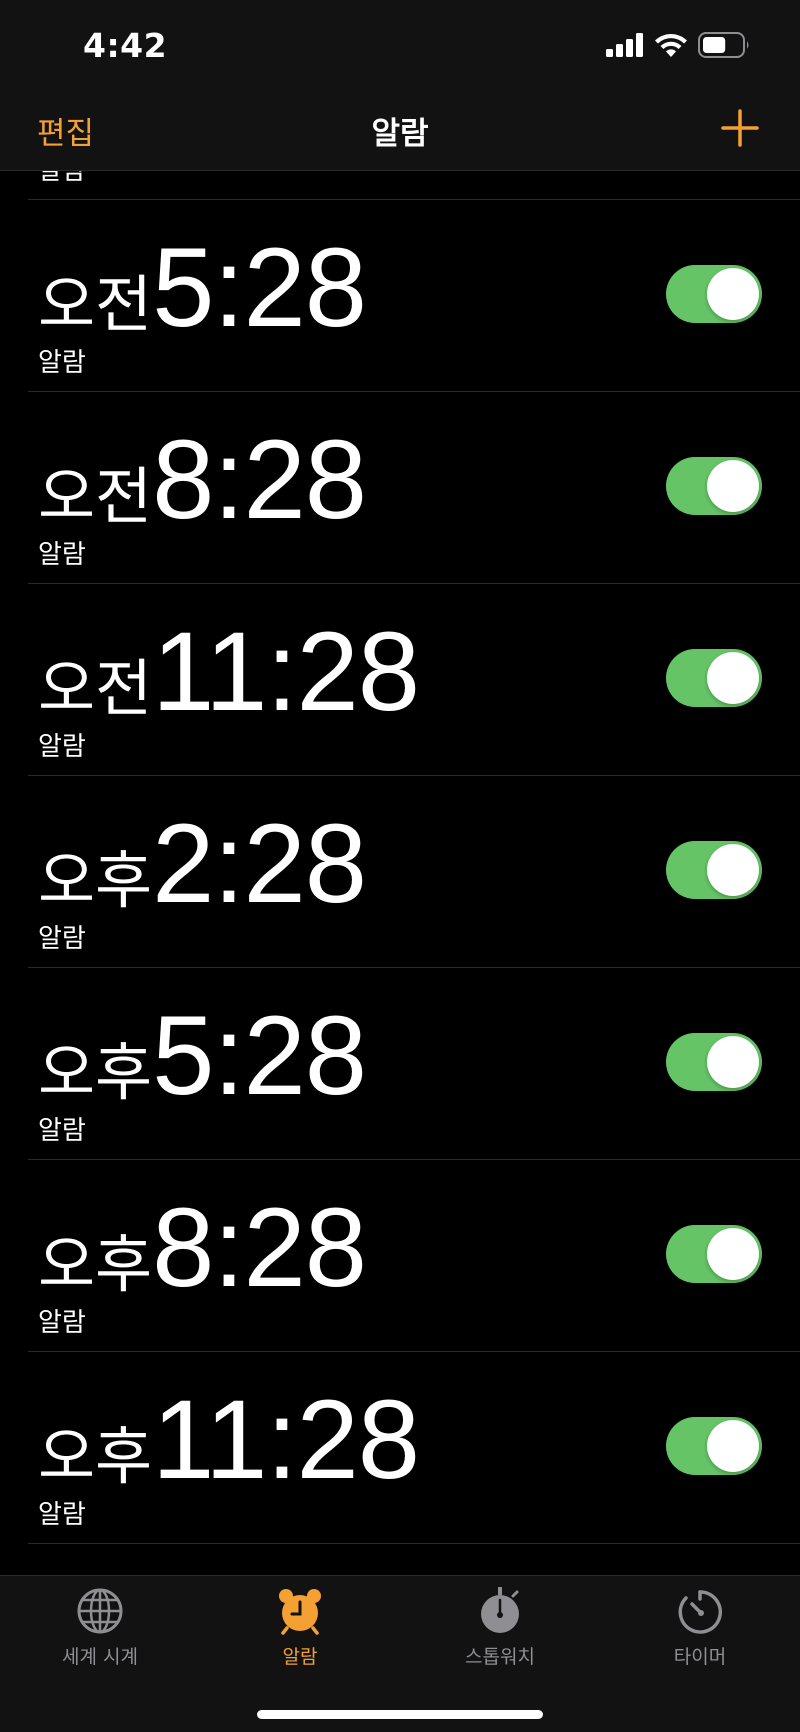 This screenshot has width=800, height=1732. What do you see at coordinates (500, 1657) in the screenshot?
I see `tab-label: 스톱워치` at bounding box center [500, 1657].